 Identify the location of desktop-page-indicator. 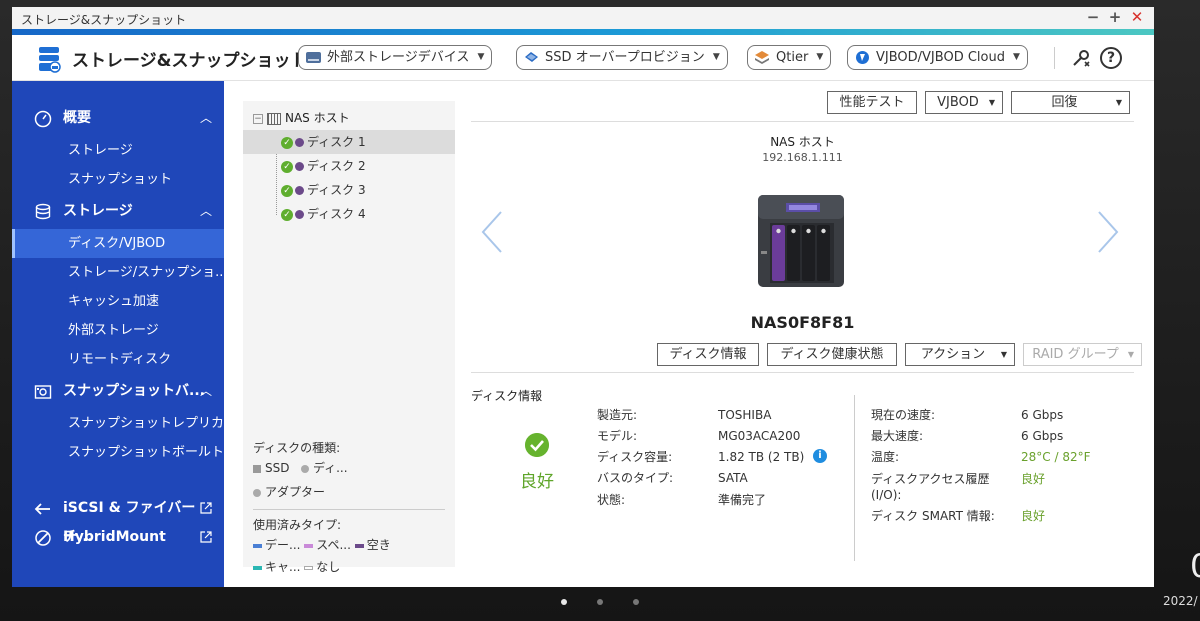
(600, 601).